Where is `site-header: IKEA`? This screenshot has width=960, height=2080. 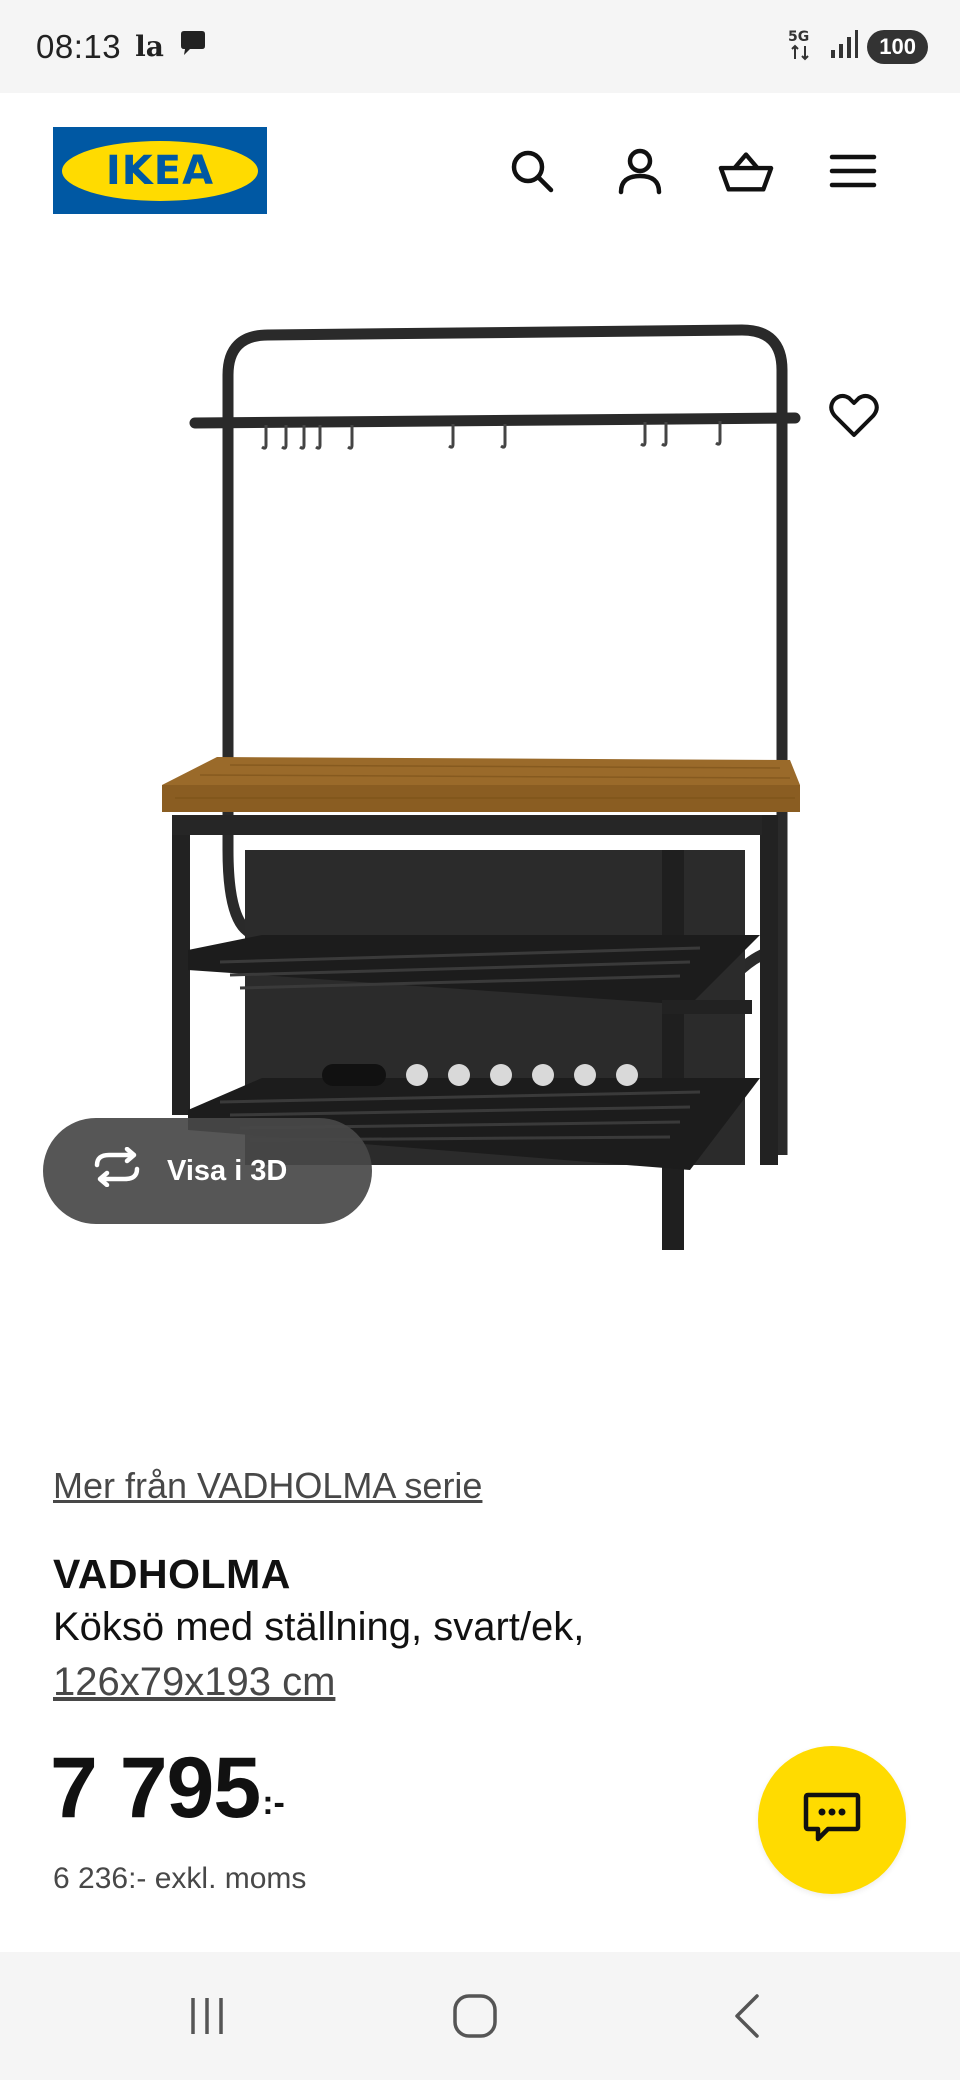 site-header: IKEA is located at coordinates (480, 170).